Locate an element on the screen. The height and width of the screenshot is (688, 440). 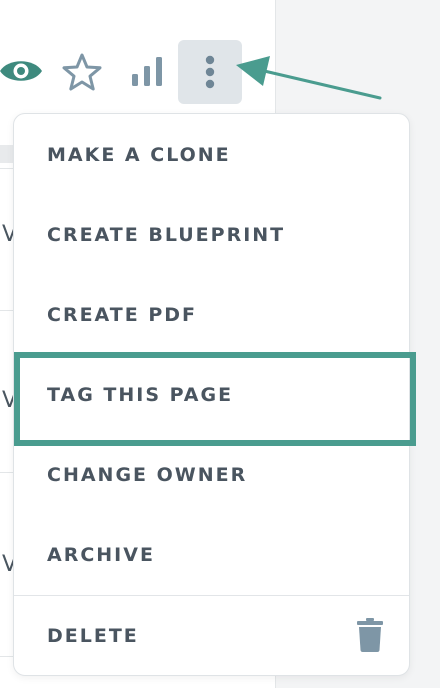
menu-item-label: CREATE BLUEPRINT is located at coordinates (166, 235).